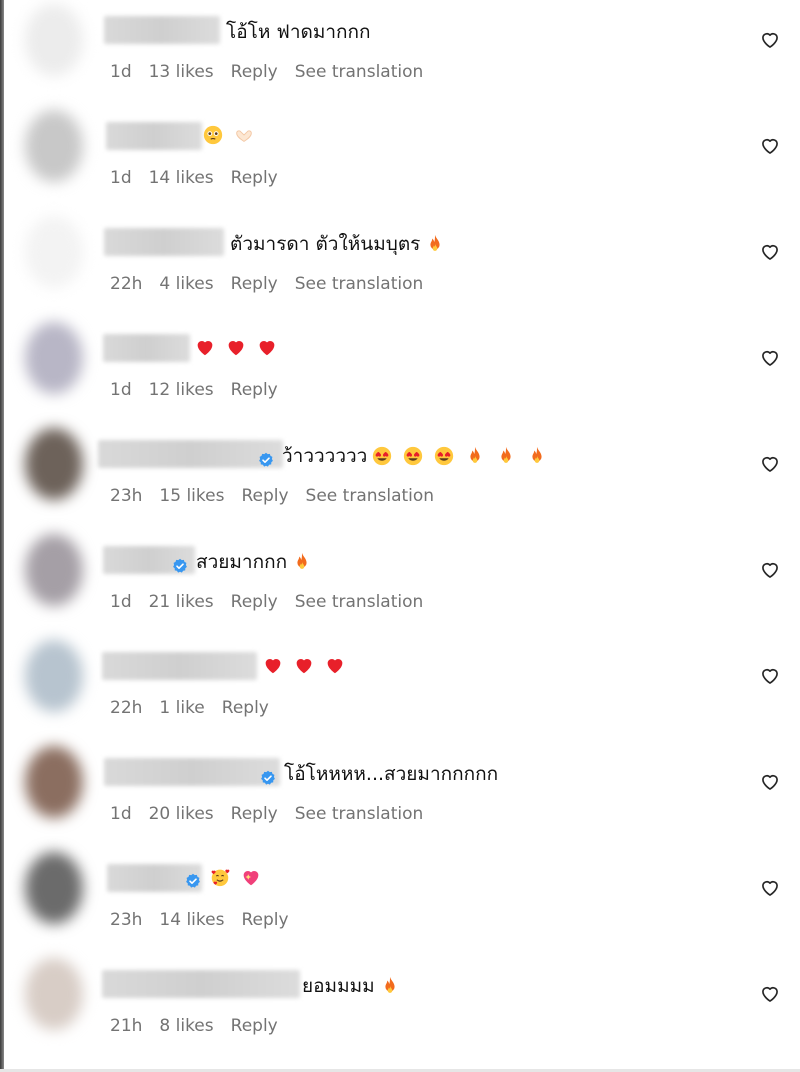  Describe the element at coordinates (126, 284) in the screenshot. I see `timestamp: 22h` at that location.